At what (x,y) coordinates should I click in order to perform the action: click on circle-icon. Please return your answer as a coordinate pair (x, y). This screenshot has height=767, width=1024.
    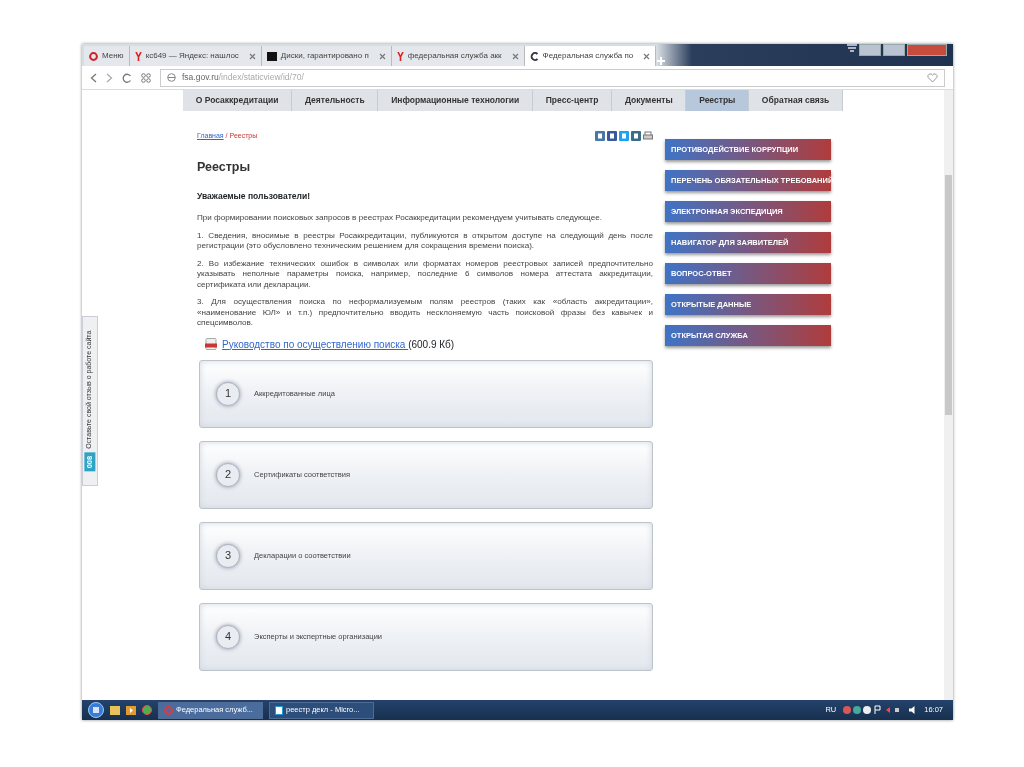
    Looking at the image, I should click on (147, 710).